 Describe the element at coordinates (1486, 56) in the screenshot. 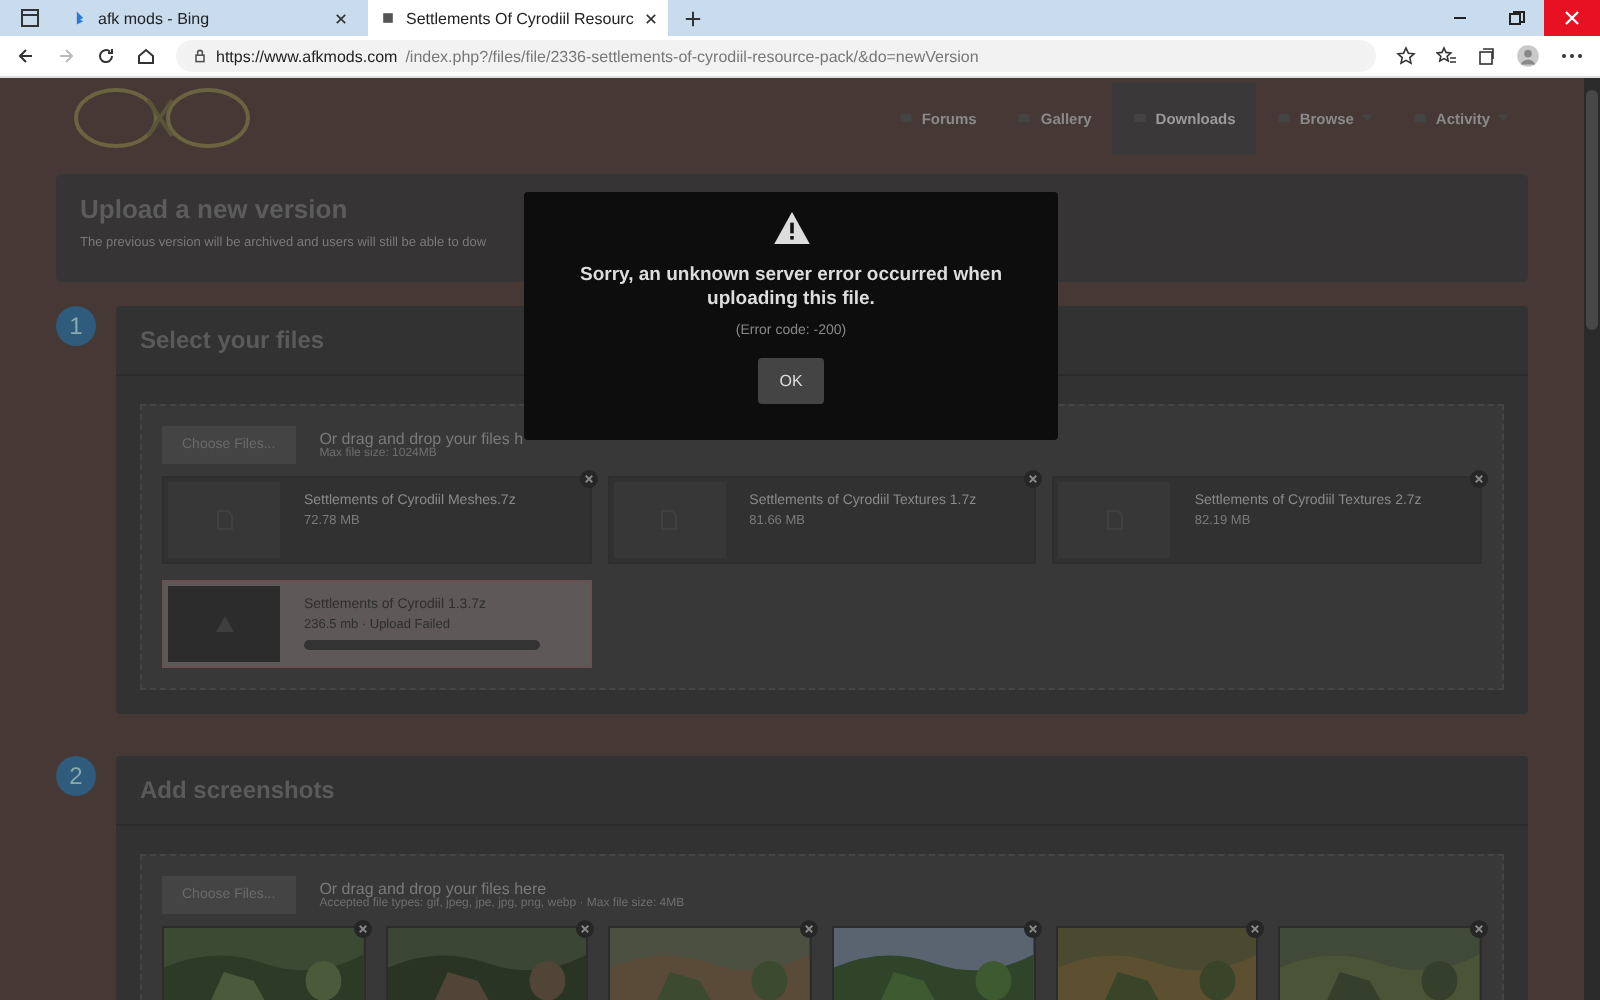

I see `collections-icon` at that location.